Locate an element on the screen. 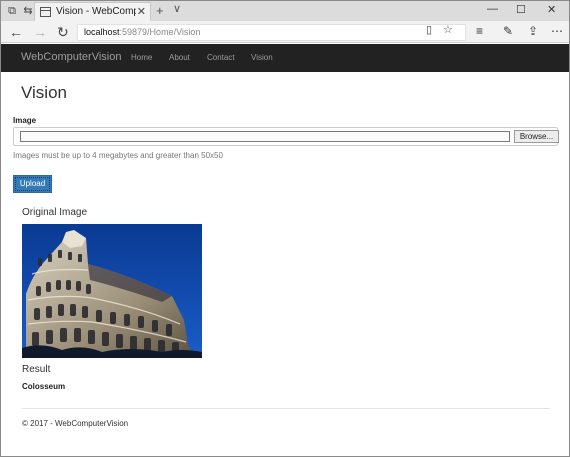 The image size is (570, 457). nav-home: Home is located at coordinates (141, 57).